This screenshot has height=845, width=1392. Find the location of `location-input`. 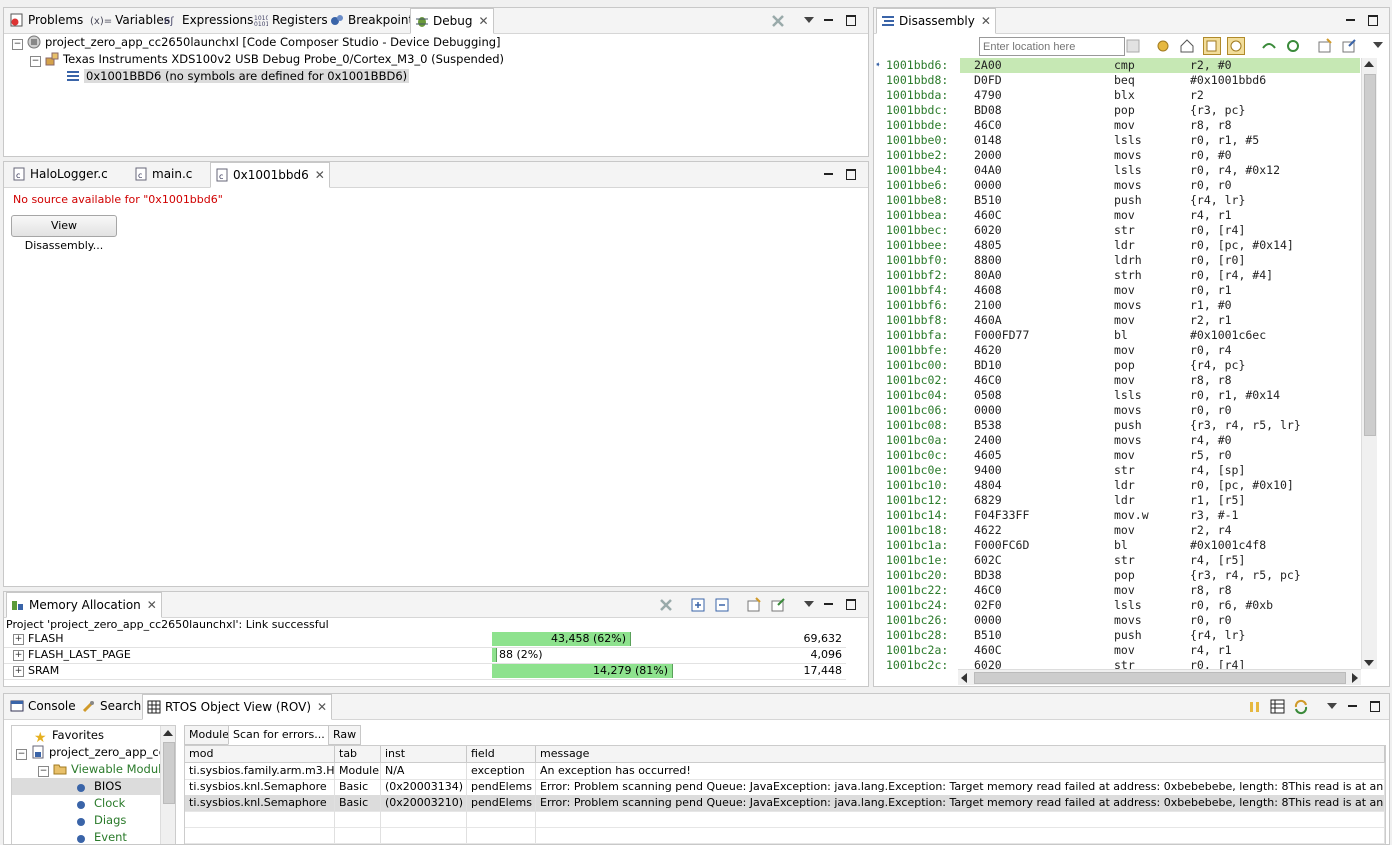

location-input is located at coordinates (1052, 46).